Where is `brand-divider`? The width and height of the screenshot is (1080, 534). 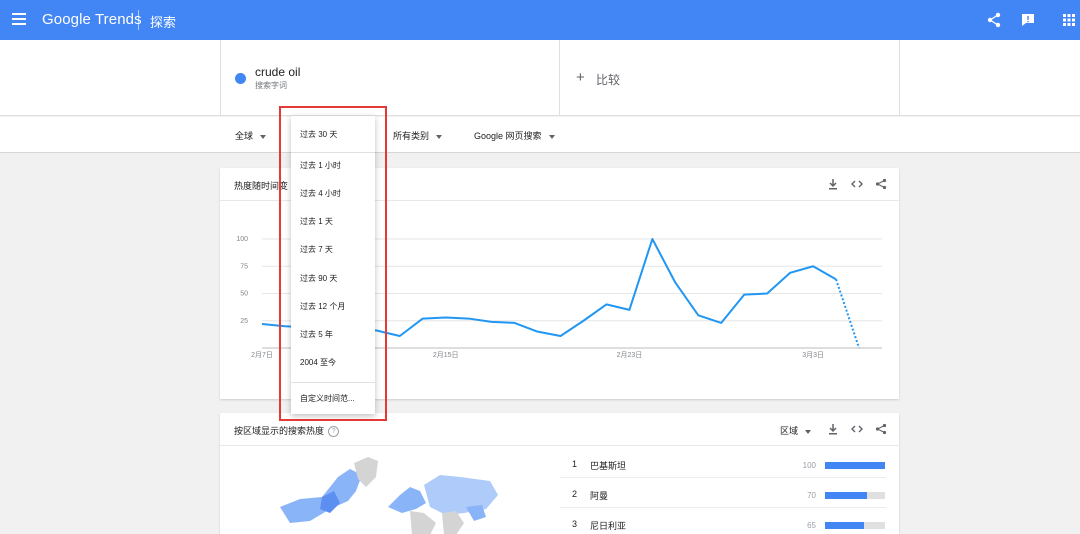 brand-divider is located at coordinates (138, 20).